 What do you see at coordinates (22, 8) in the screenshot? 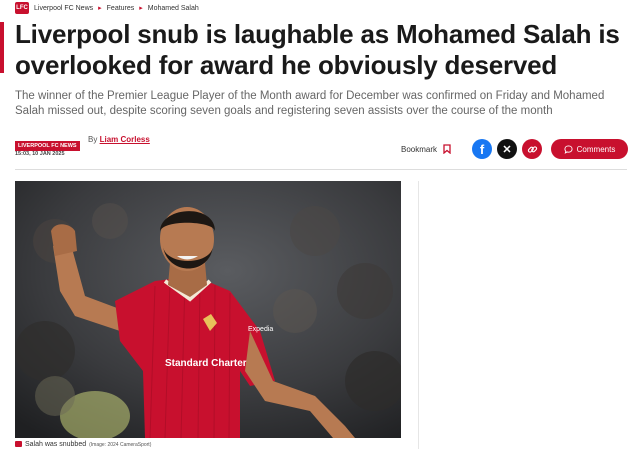
I see `site-logo: LFC` at bounding box center [22, 8].